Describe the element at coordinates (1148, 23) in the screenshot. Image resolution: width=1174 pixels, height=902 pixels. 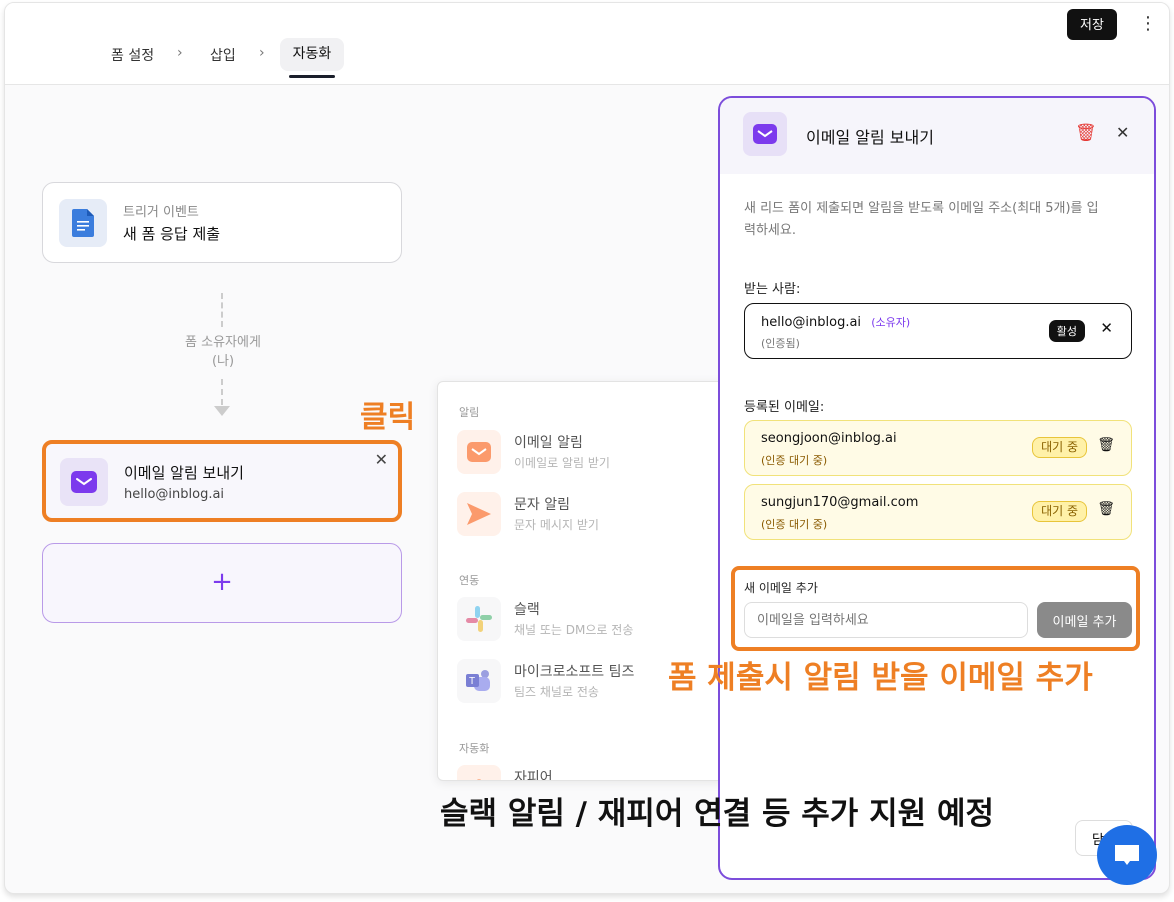
I see `more-options-icon: ⋮` at that location.